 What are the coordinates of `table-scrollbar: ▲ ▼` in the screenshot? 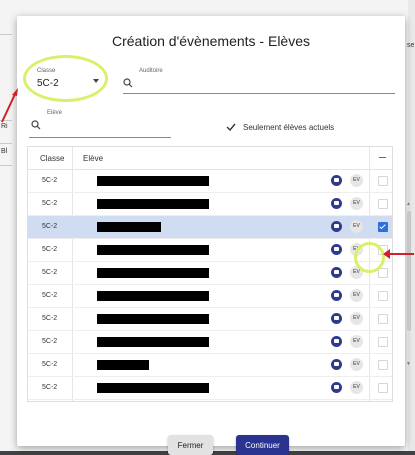 It's located at (409, 286).